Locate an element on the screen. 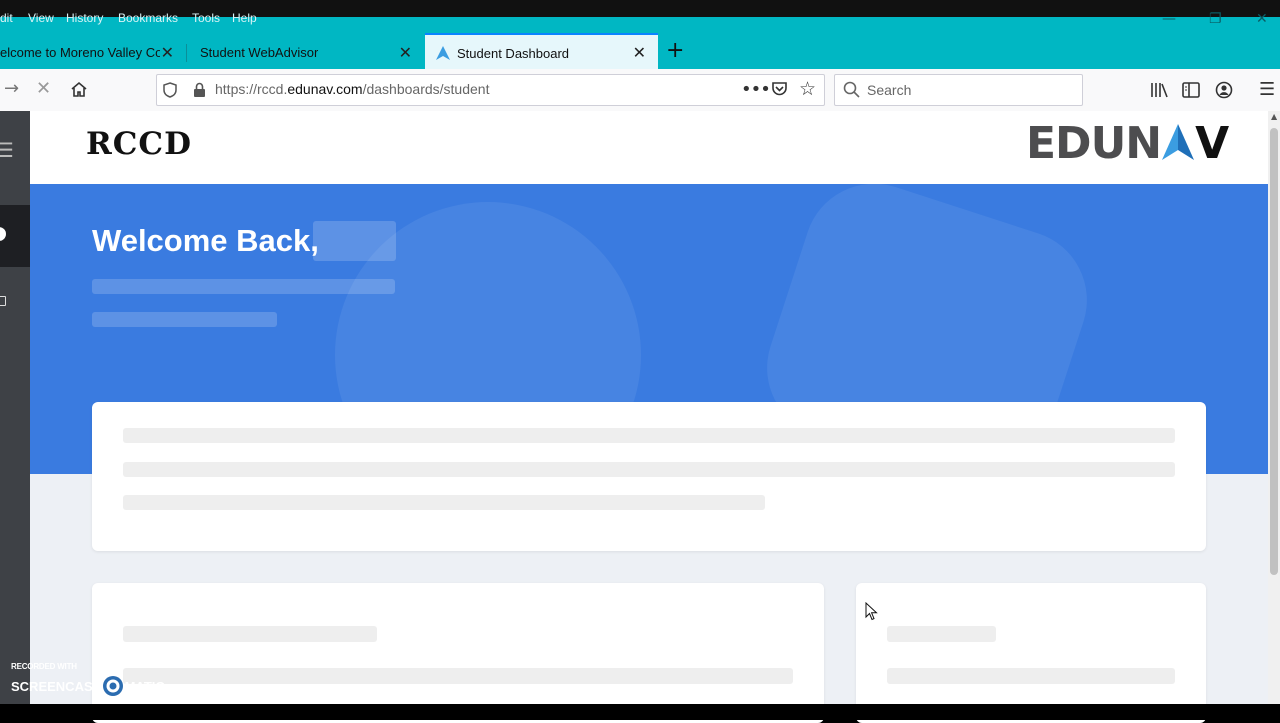 The height and width of the screenshot is (723, 1280). screencast-watermark: SCREENCAST MATIC is located at coordinates (88, 686).